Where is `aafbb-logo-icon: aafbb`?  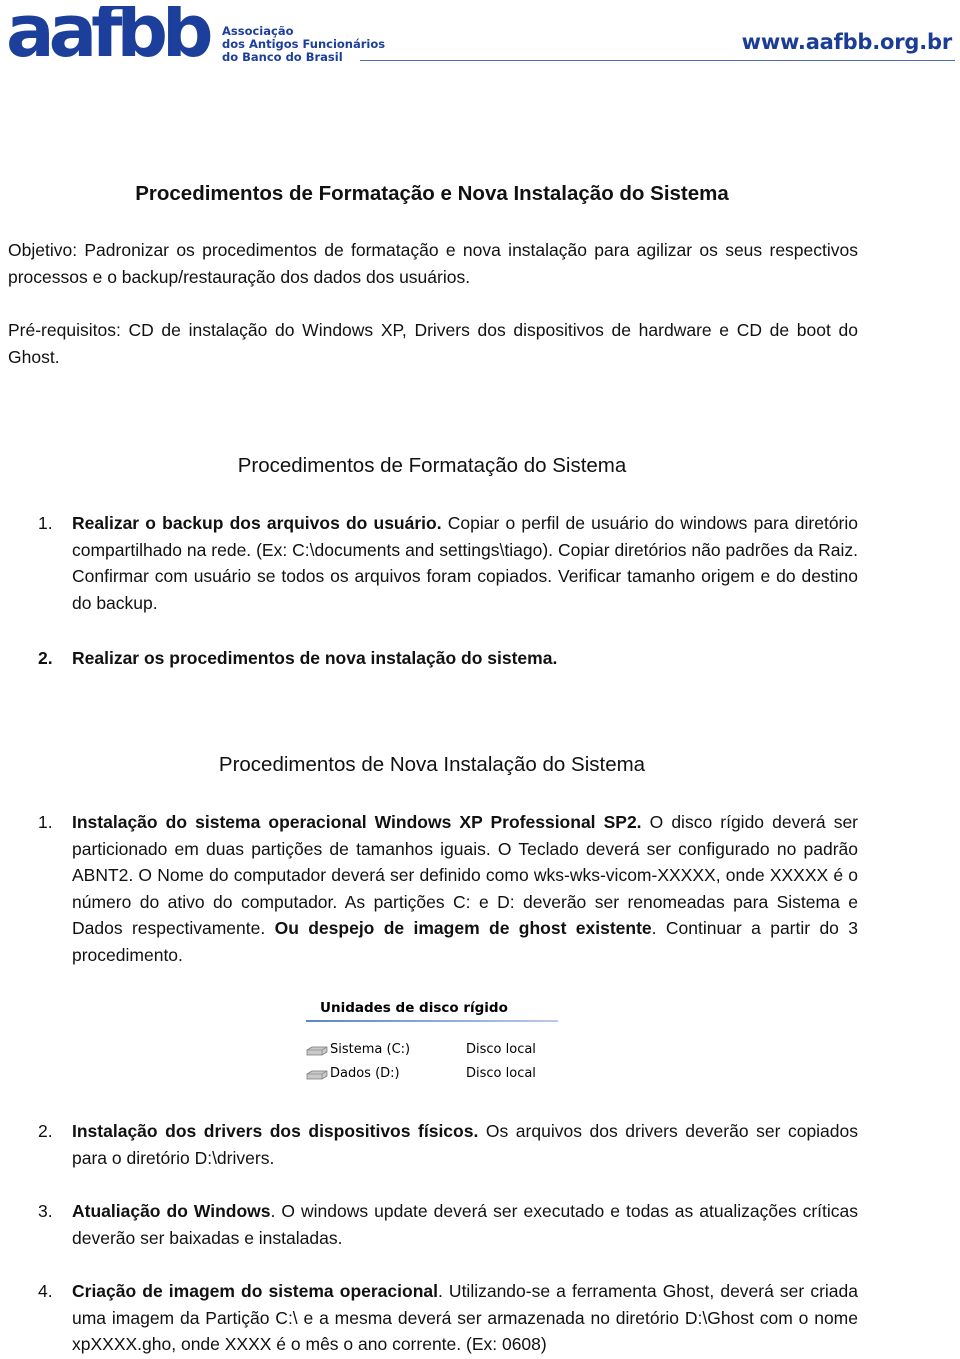
aafbb-logo-icon: aafbb is located at coordinates (111, 34).